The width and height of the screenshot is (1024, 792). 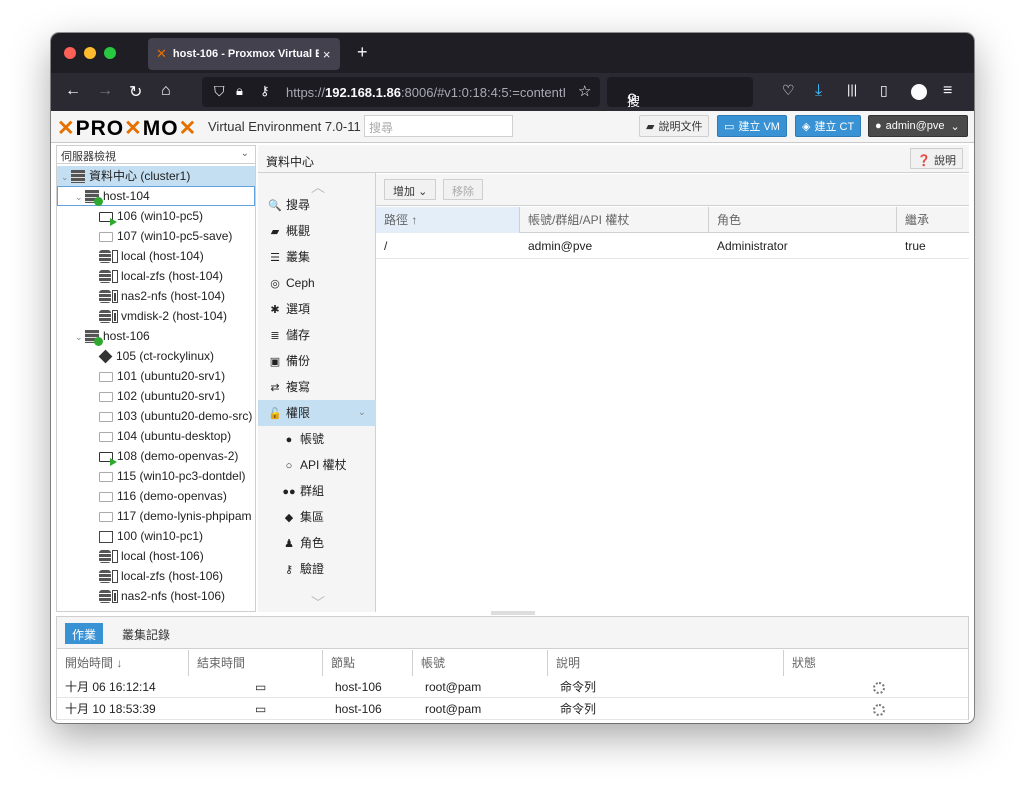 What do you see at coordinates (105, 91) in the screenshot?
I see `forward-icon: →` at bounding box center [105, 91].